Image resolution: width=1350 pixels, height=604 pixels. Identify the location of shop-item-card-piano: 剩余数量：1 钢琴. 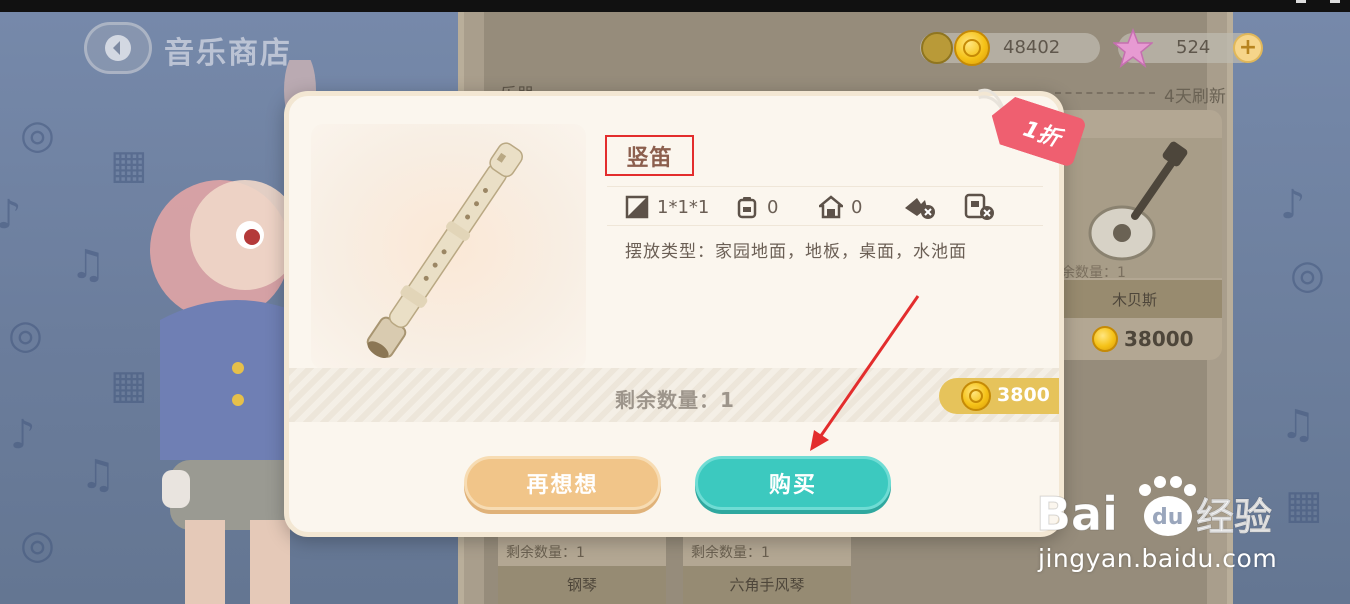
(582, 567).